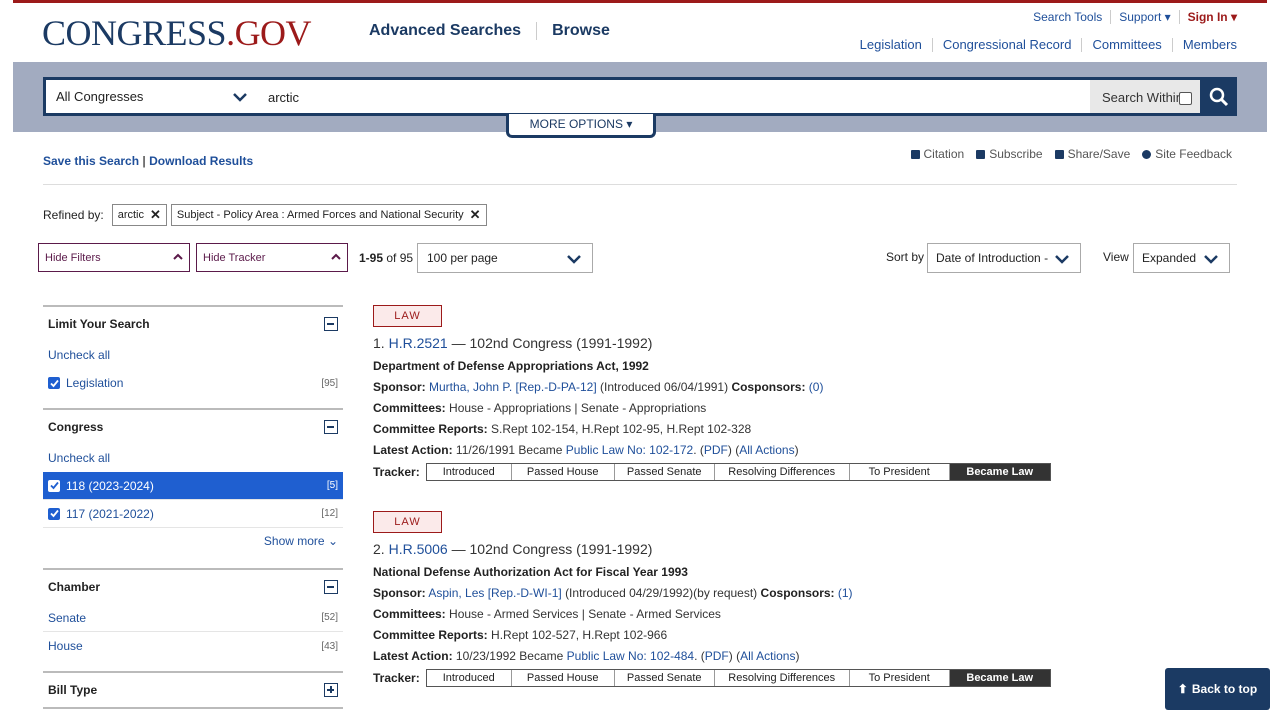 The image size is (1280, 720). I want to click on site-logo: CONGRESS.GOV, so click(177, 33).